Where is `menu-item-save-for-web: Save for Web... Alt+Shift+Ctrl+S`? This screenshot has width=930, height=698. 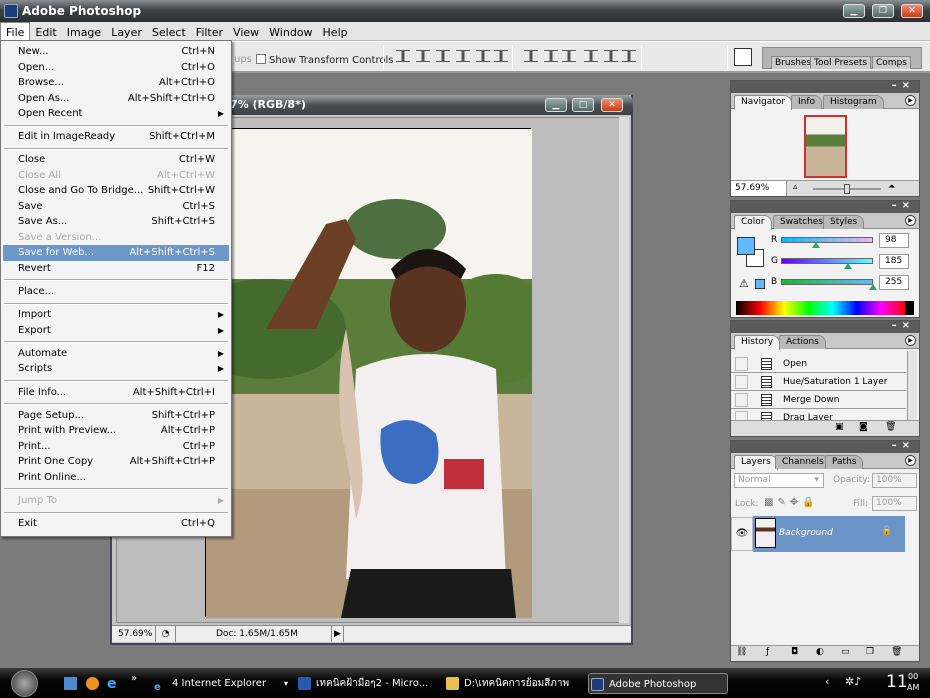
menu-item-save-for-web: Save for Web... Alt+Shift+Ctrl+S is located at coordinates (116, 253).